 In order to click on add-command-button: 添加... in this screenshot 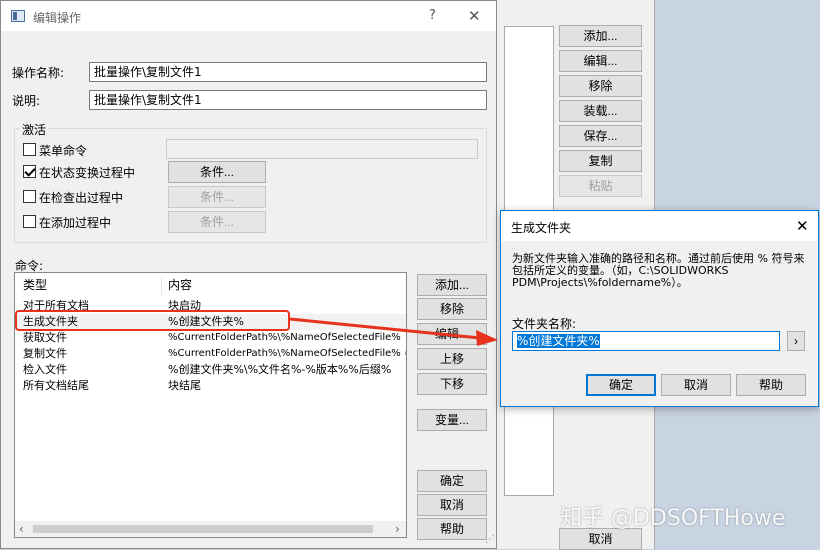, I will do `click(452, 285)`.